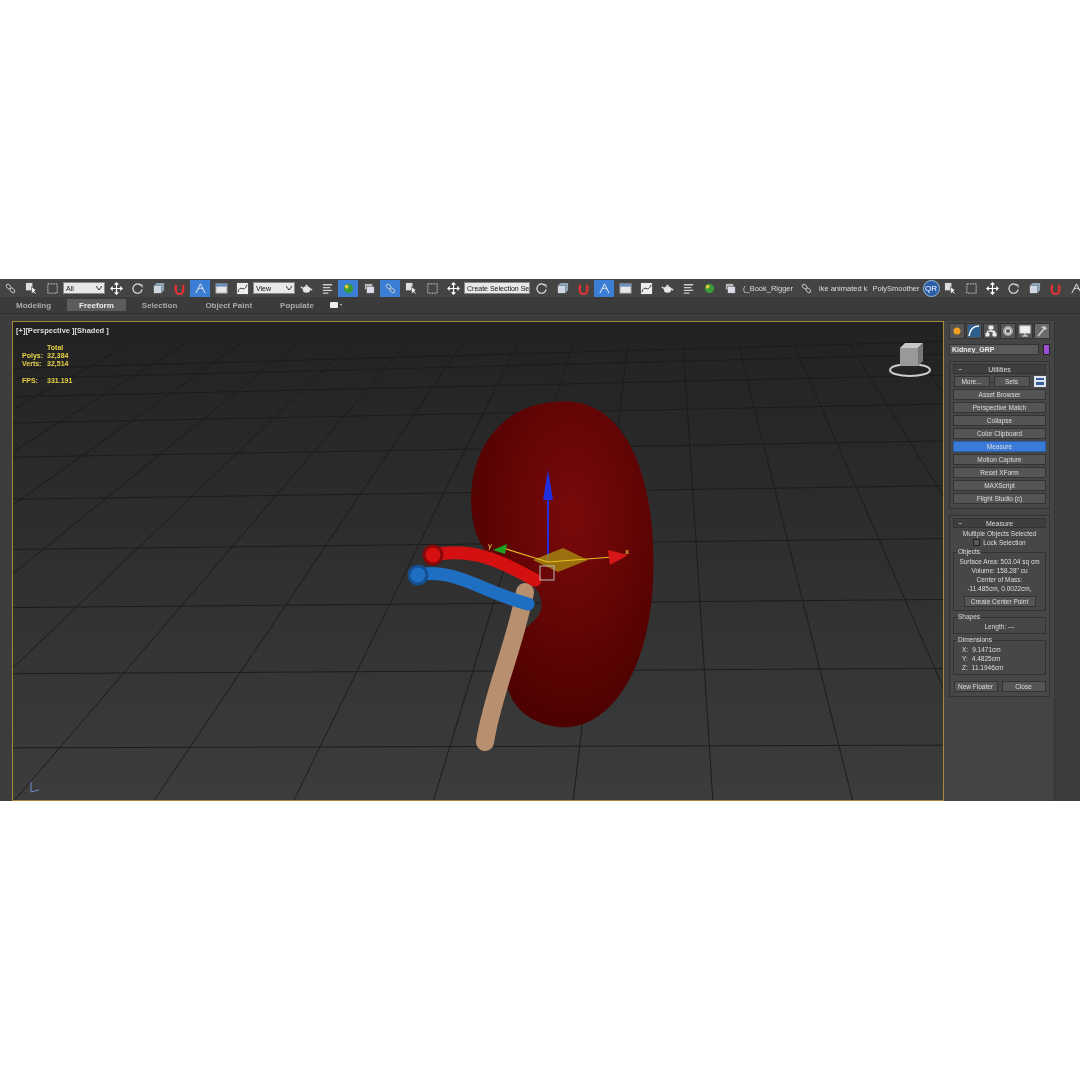 The height and width of the screenshot is (1080, 1080). I want to click on hierarchy-icon, so click(991, 331).